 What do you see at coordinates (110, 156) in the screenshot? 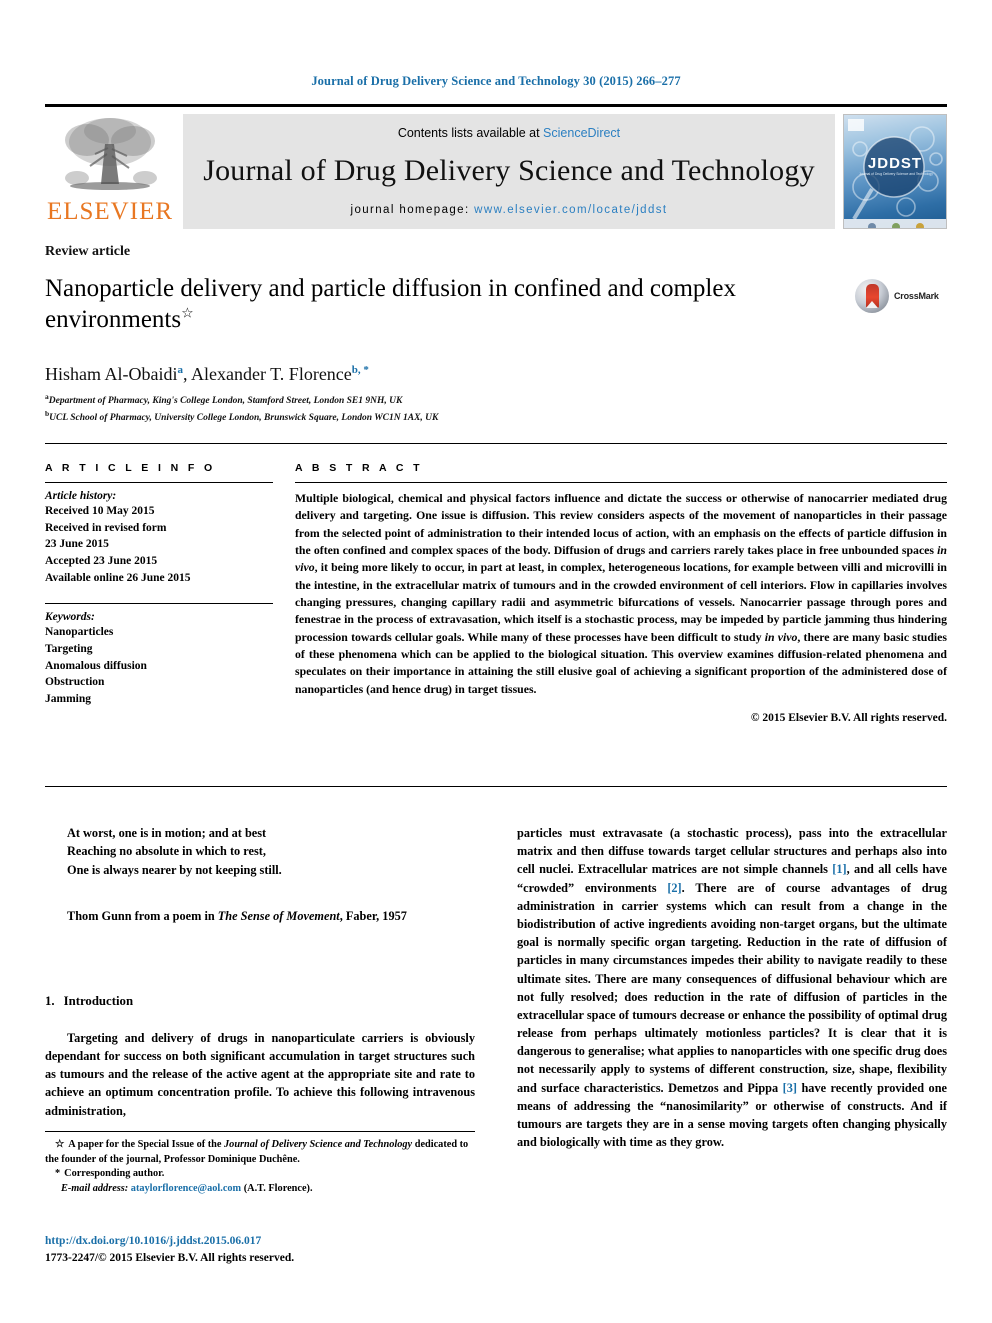
I see `elsevier-tree-icon` at bounding box center [110, 156].